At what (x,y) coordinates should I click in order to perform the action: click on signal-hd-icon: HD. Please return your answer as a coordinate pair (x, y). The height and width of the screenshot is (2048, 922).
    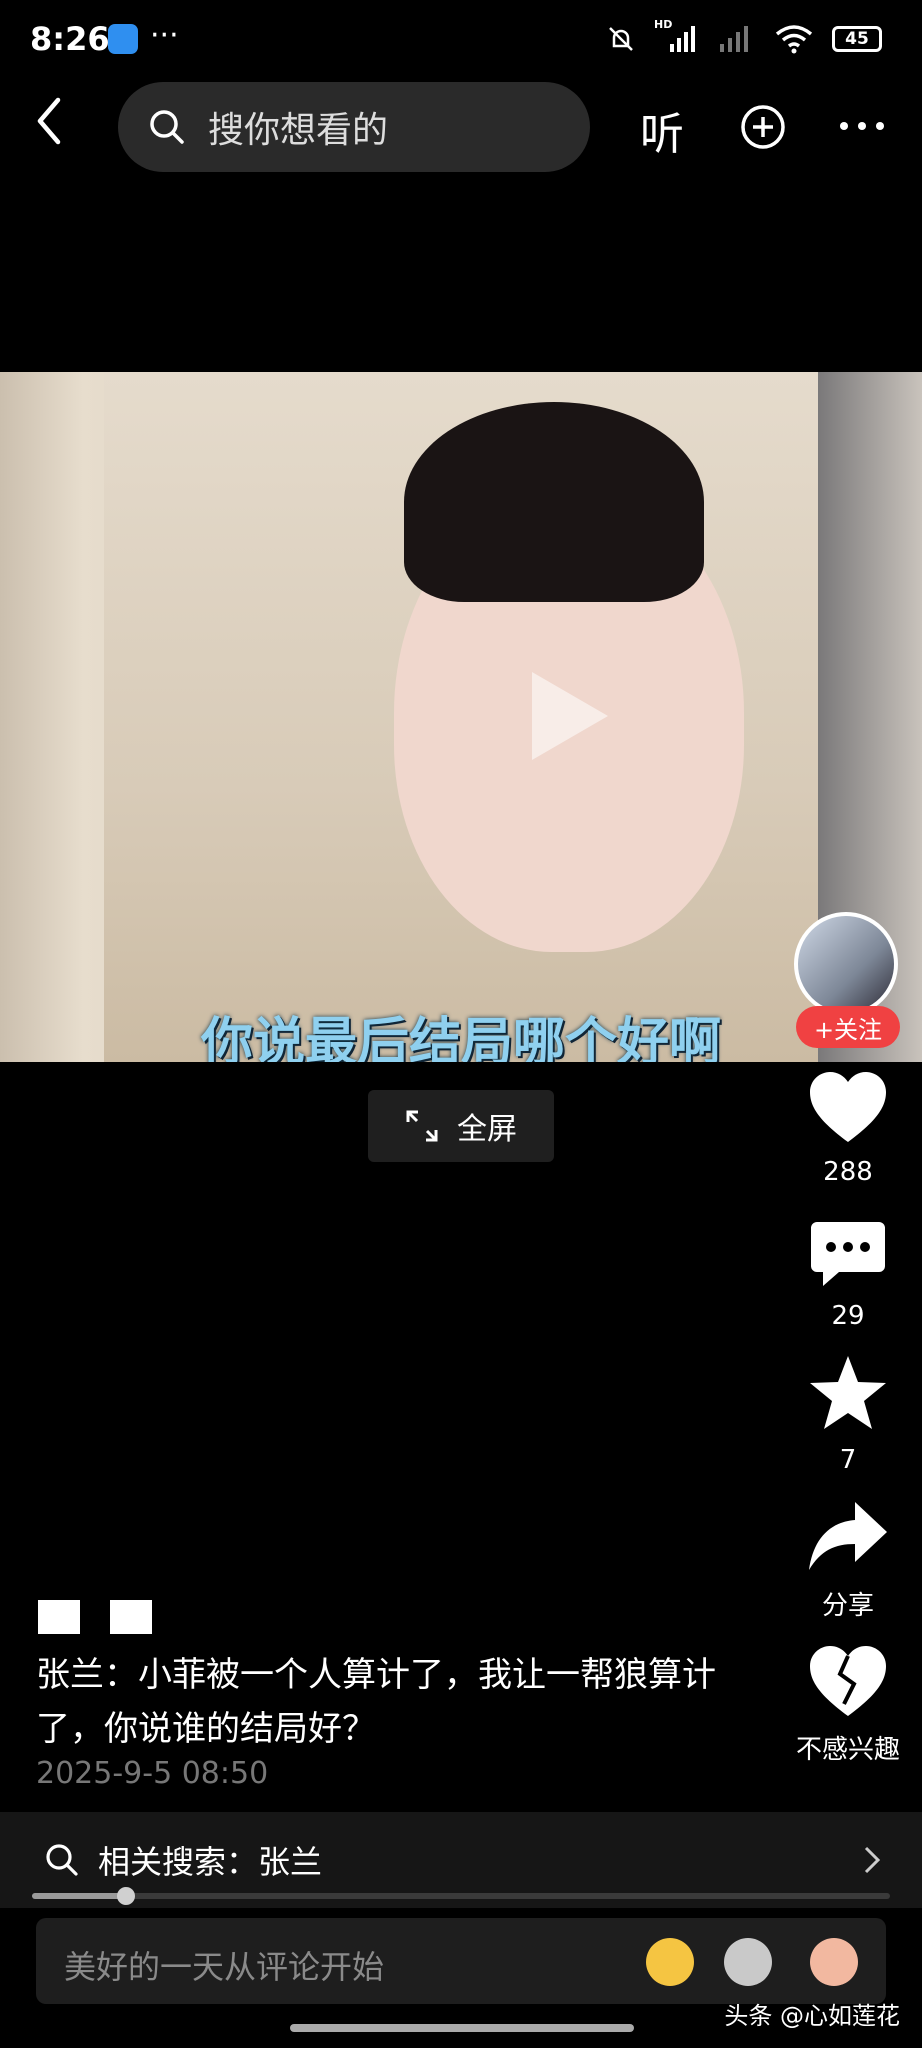
    Looking at the image, I should click on (676, 36).